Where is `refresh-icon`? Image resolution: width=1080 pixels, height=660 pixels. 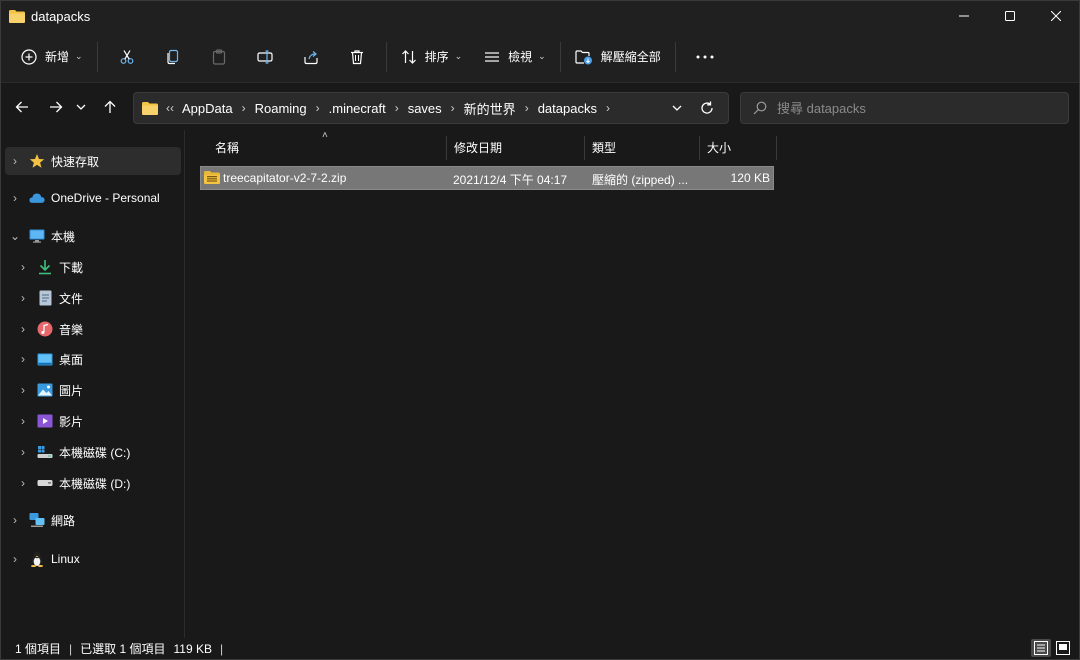
refresh-icon is located at coordinates (707, 107).